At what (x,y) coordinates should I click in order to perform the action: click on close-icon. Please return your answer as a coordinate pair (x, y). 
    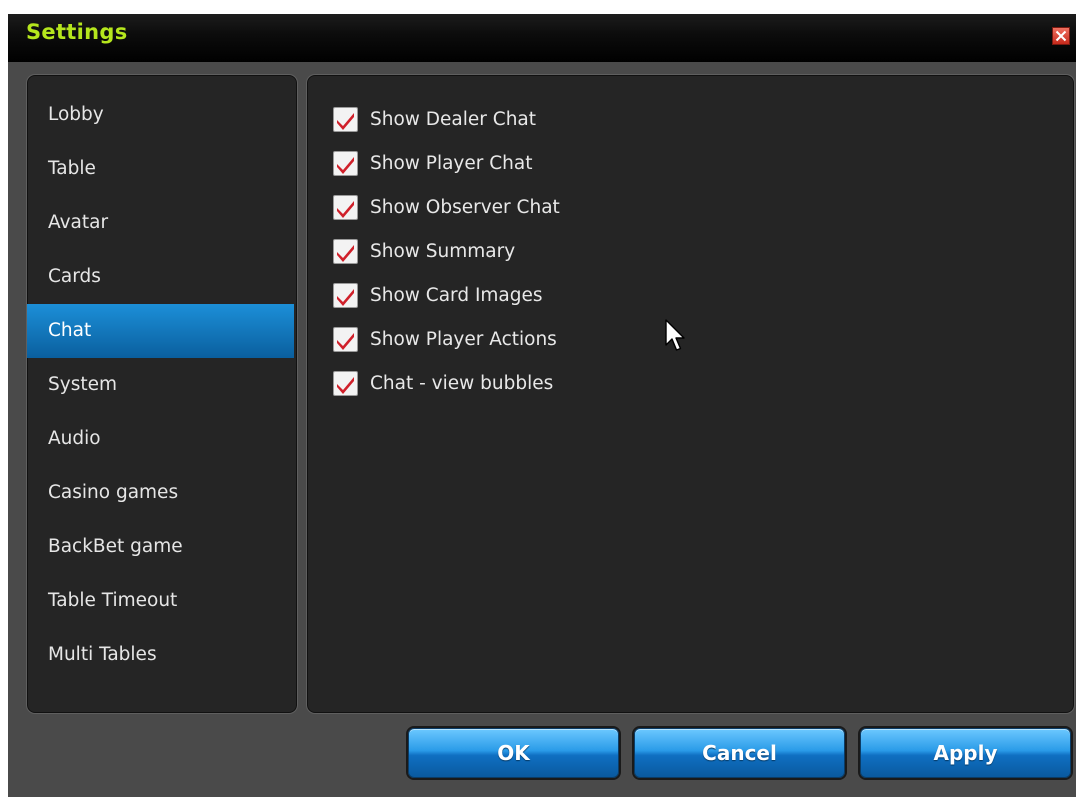
    Looking at the image, I should click on (1061, 36).